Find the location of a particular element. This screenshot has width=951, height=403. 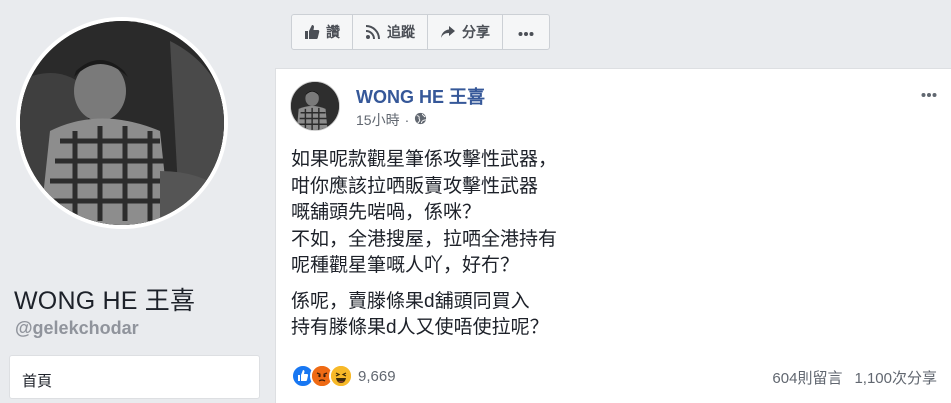

reaction-count: 9,669 is located at coordinates (377, 376).